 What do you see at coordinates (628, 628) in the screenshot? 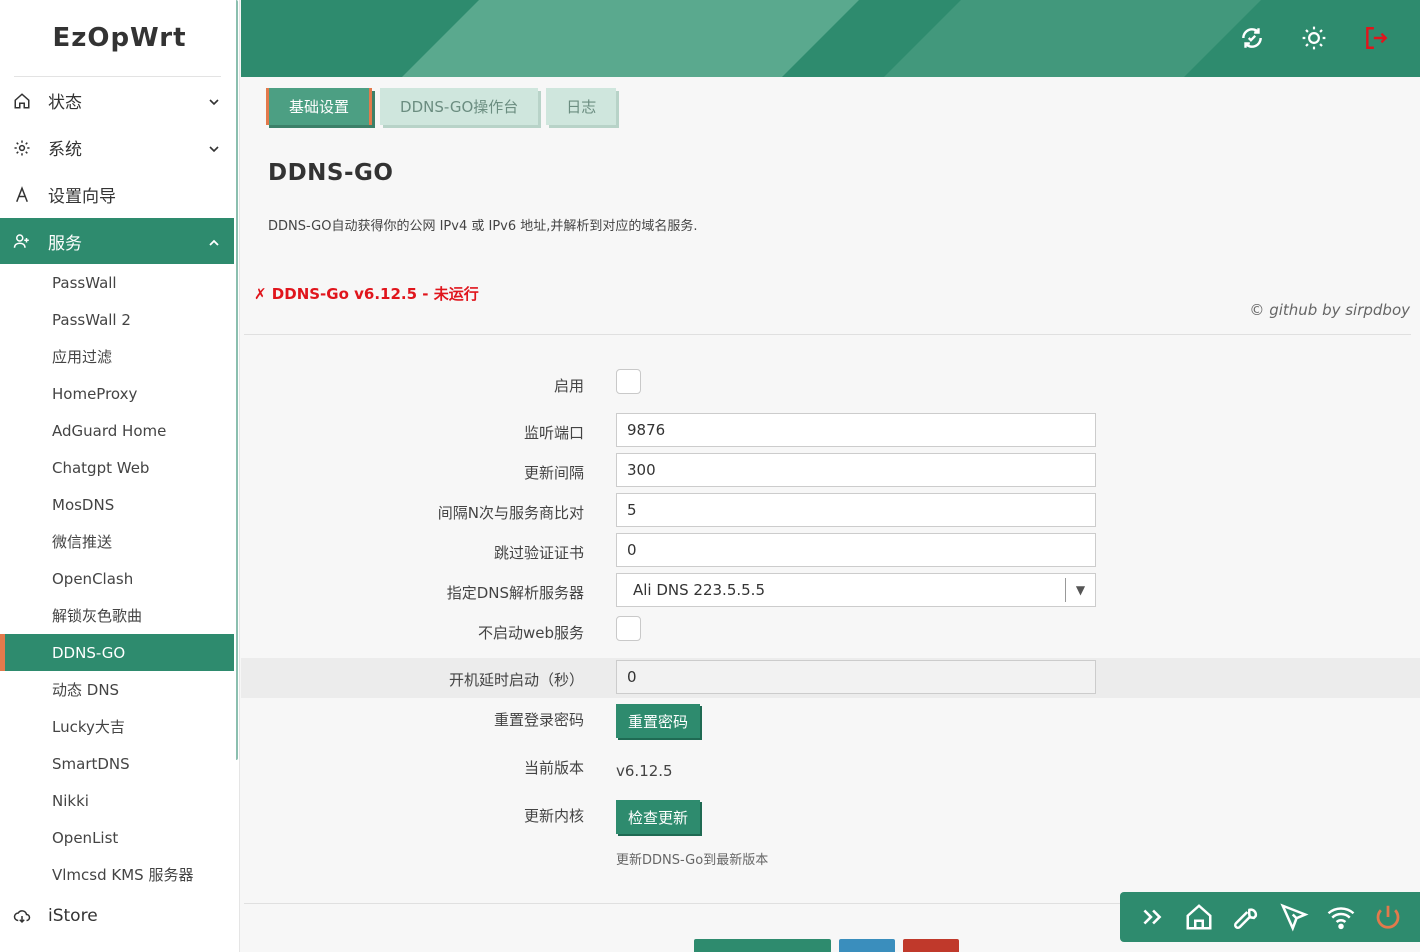
I see `noweb-checkbox` at bounding box center [628, 628].